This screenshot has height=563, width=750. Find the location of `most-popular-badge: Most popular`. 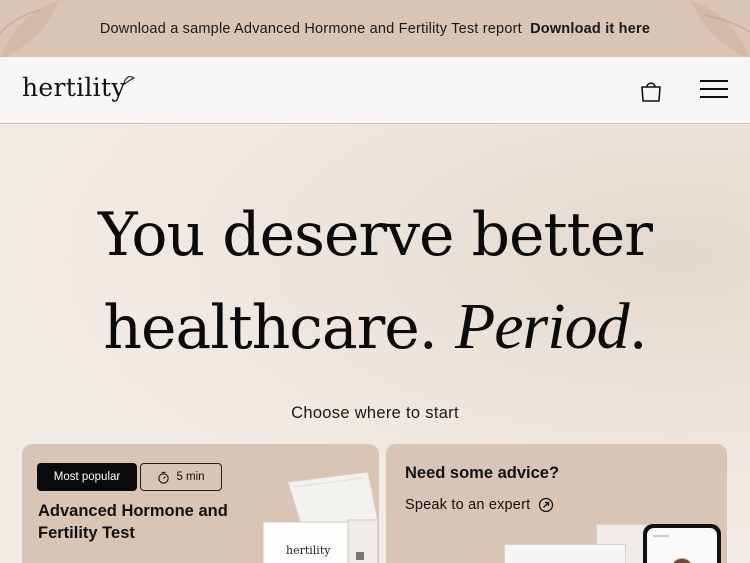

most-popular-badge: Most popular is located at coordinates (87, 477).